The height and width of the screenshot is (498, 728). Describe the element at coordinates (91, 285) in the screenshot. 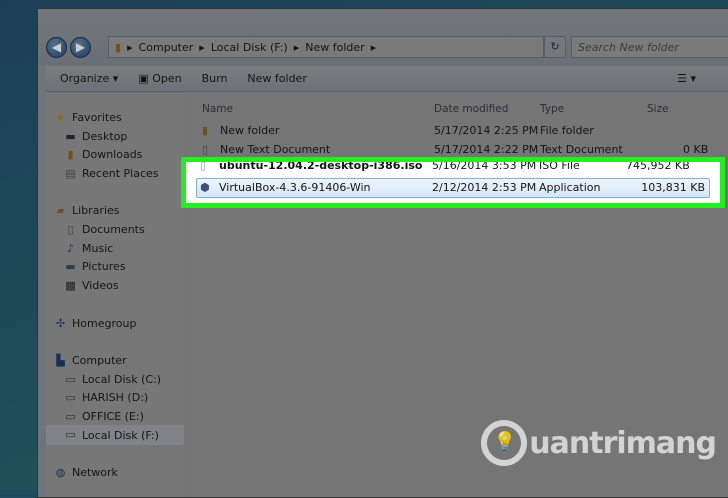

I see `sidebar-item-videos: ▩ Videos` at that location.